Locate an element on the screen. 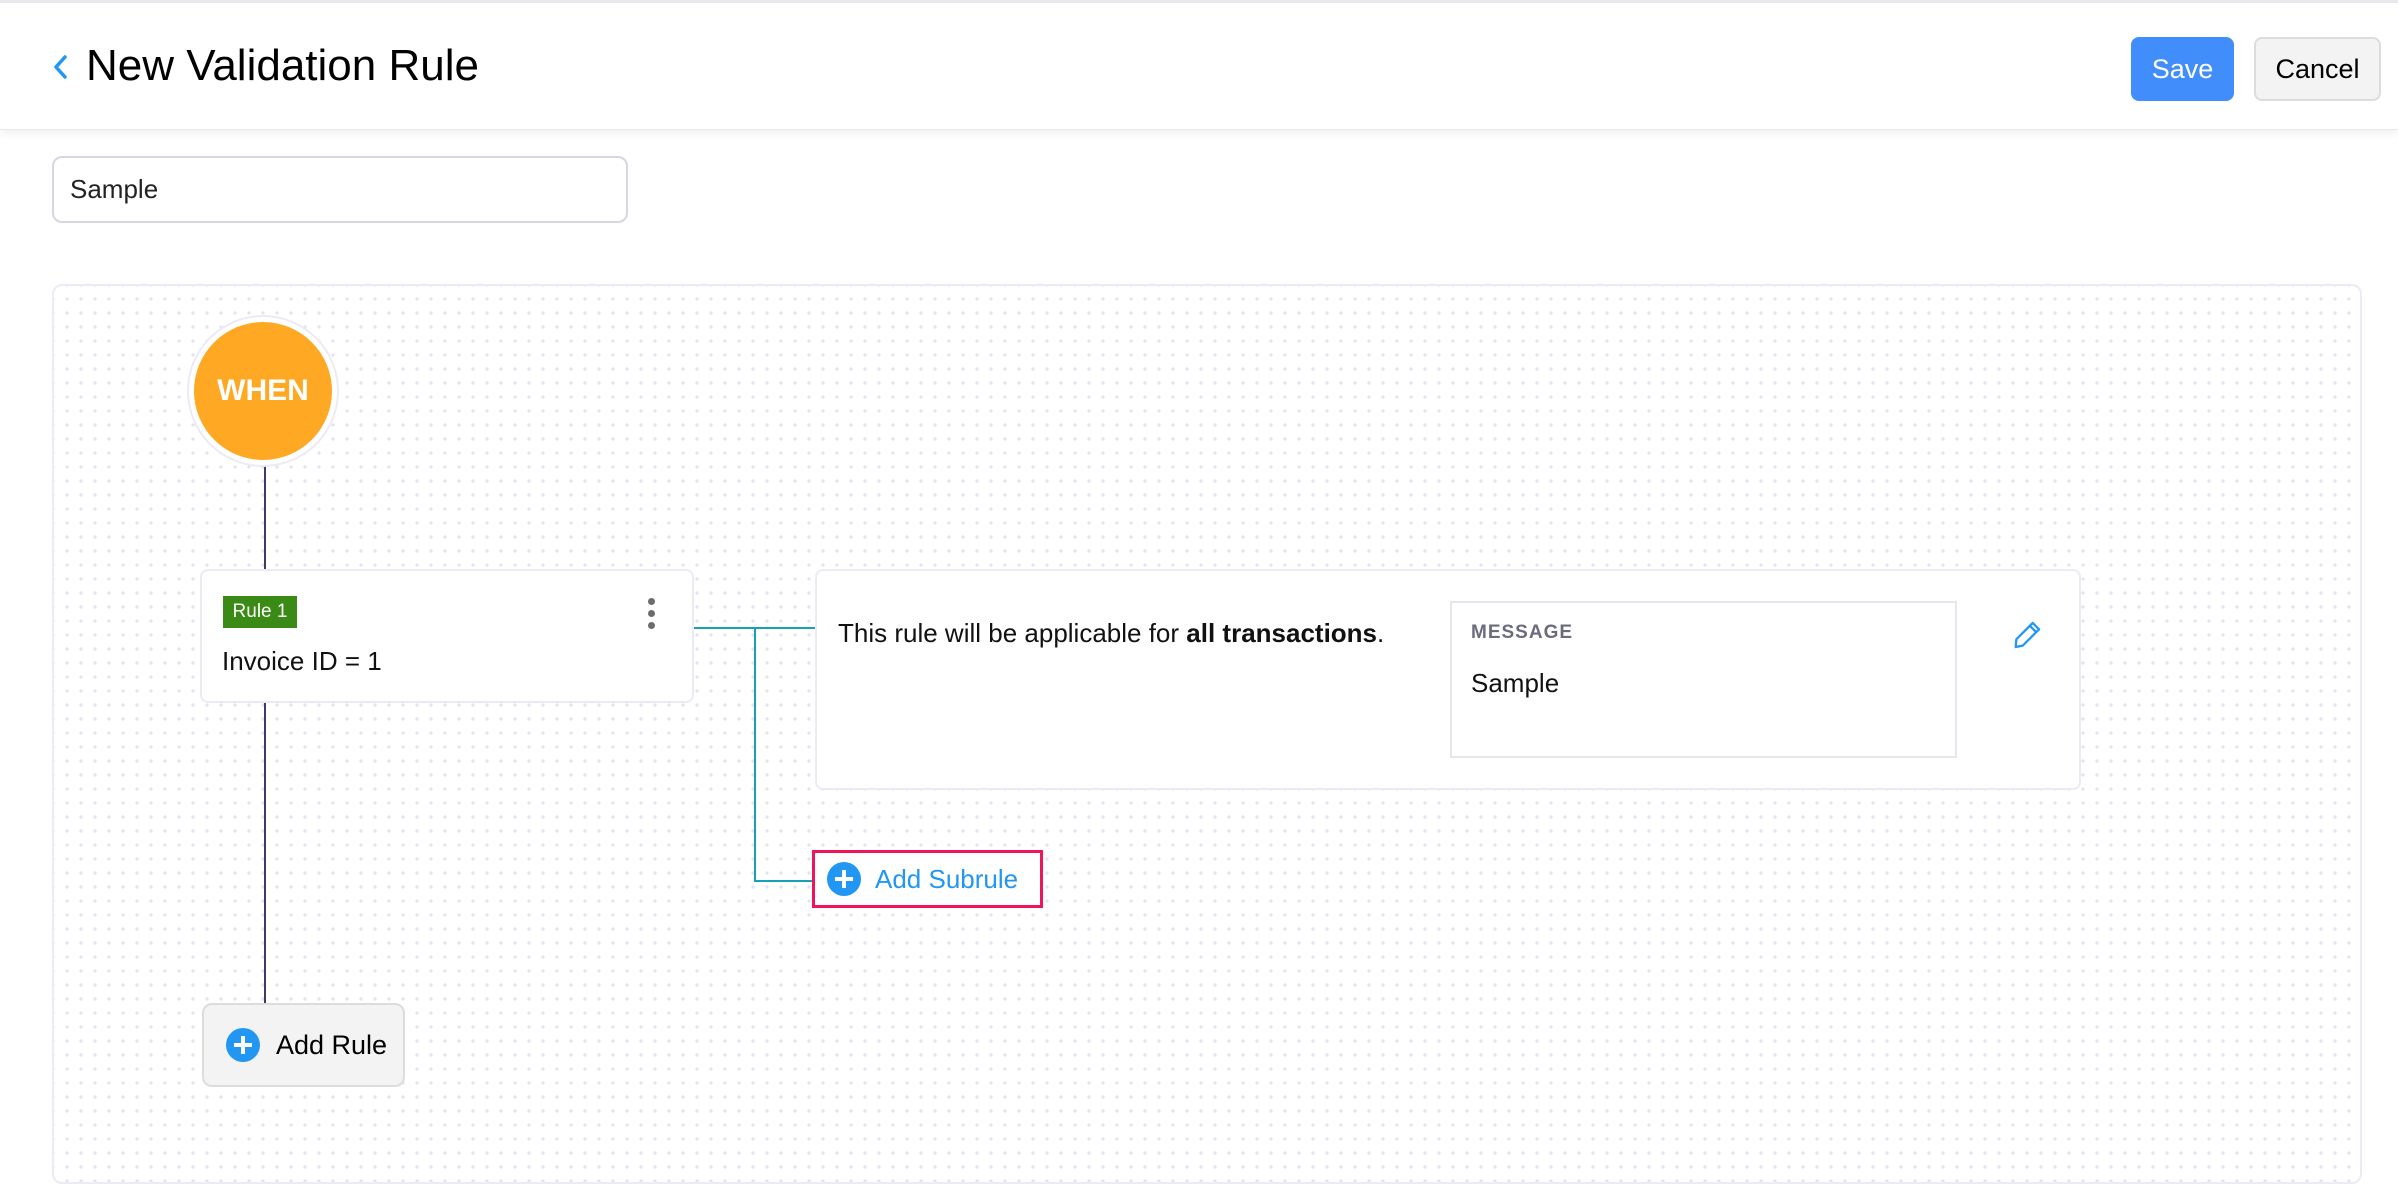 This screenshot has height=1184, width=2398. more-options-icon is located at coordinates (651, 616).